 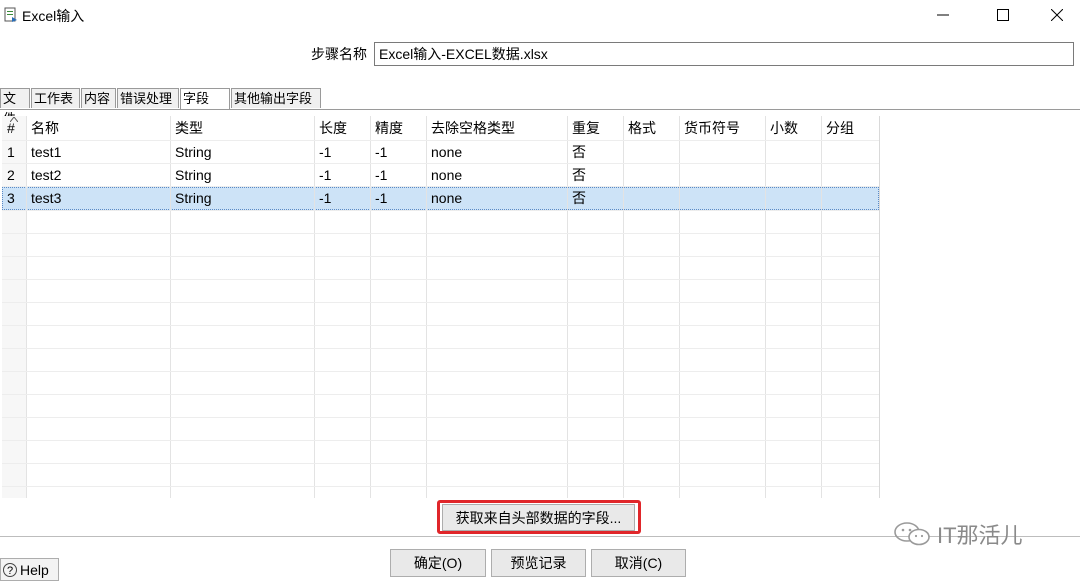 What do you see at coordinates (496, 128) in the screenshot?
I see `column-header-trim-type: 去除空格类型` at bounding box center [496, 128].